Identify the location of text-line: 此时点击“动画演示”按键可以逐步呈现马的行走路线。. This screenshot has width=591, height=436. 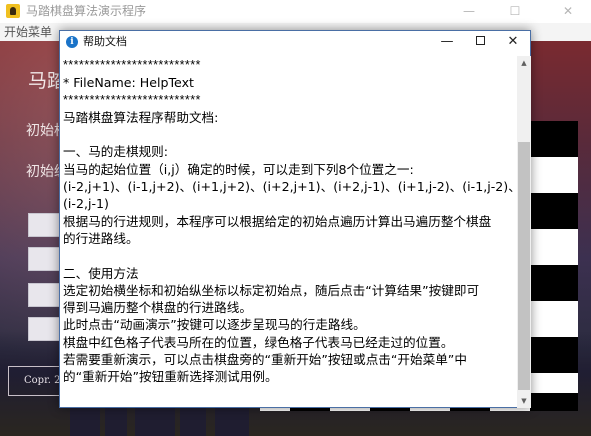
(214, 325).